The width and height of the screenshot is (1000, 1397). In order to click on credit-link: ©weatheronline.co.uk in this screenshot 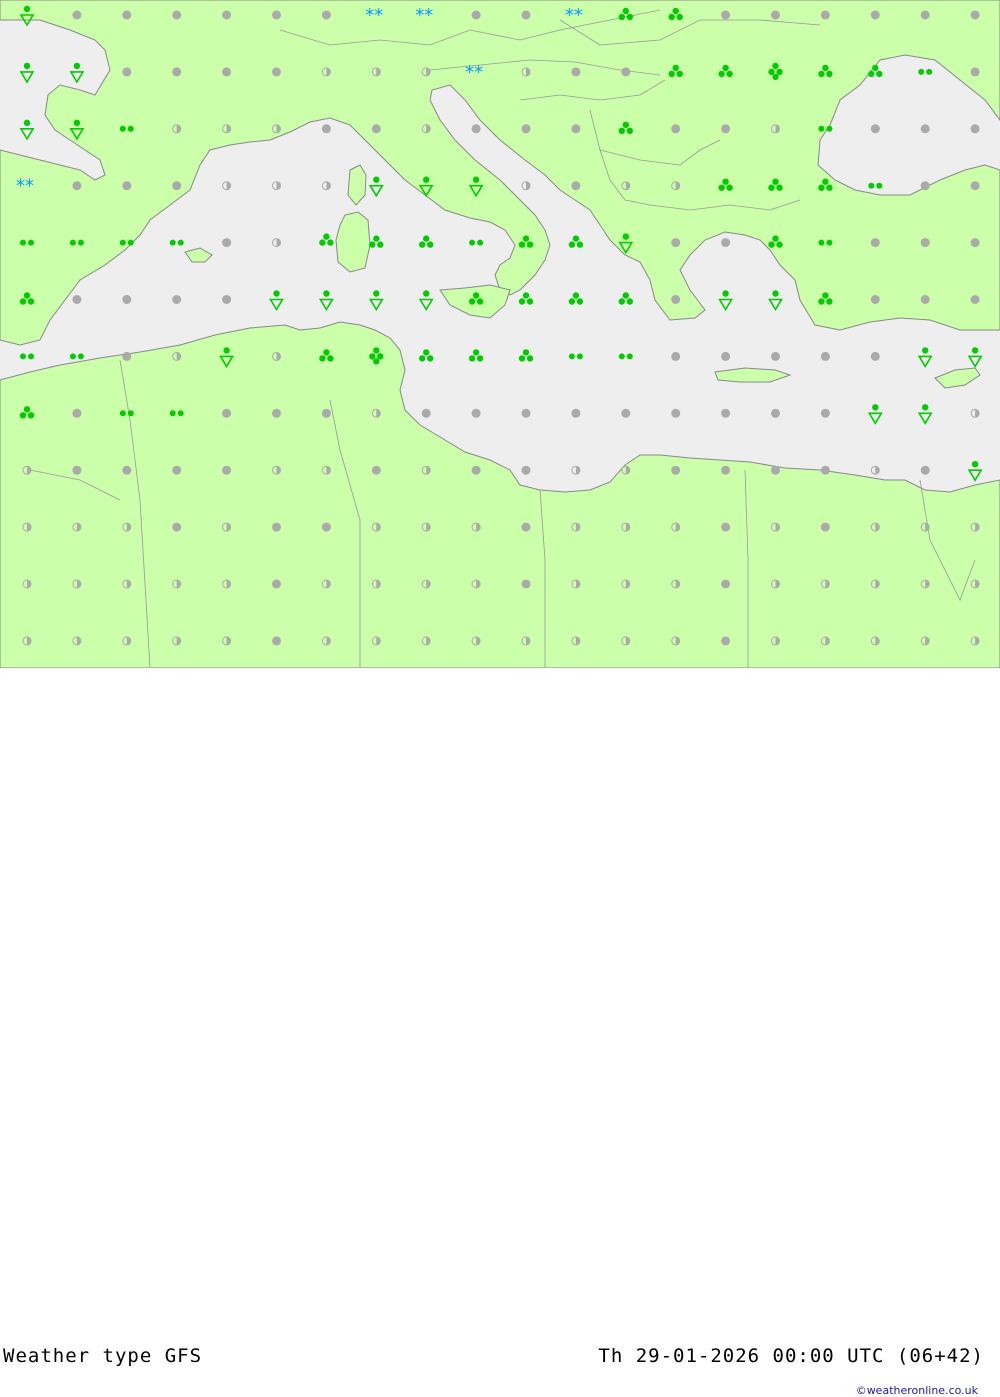, I will do `click(917, 1390)`.